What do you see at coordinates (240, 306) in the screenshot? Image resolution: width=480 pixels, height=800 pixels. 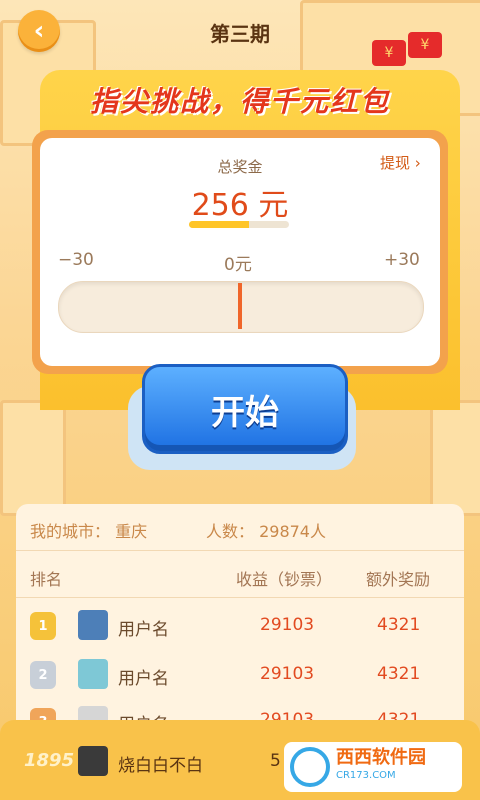 I see `slider-pointer` at bounding box center [240, 306].